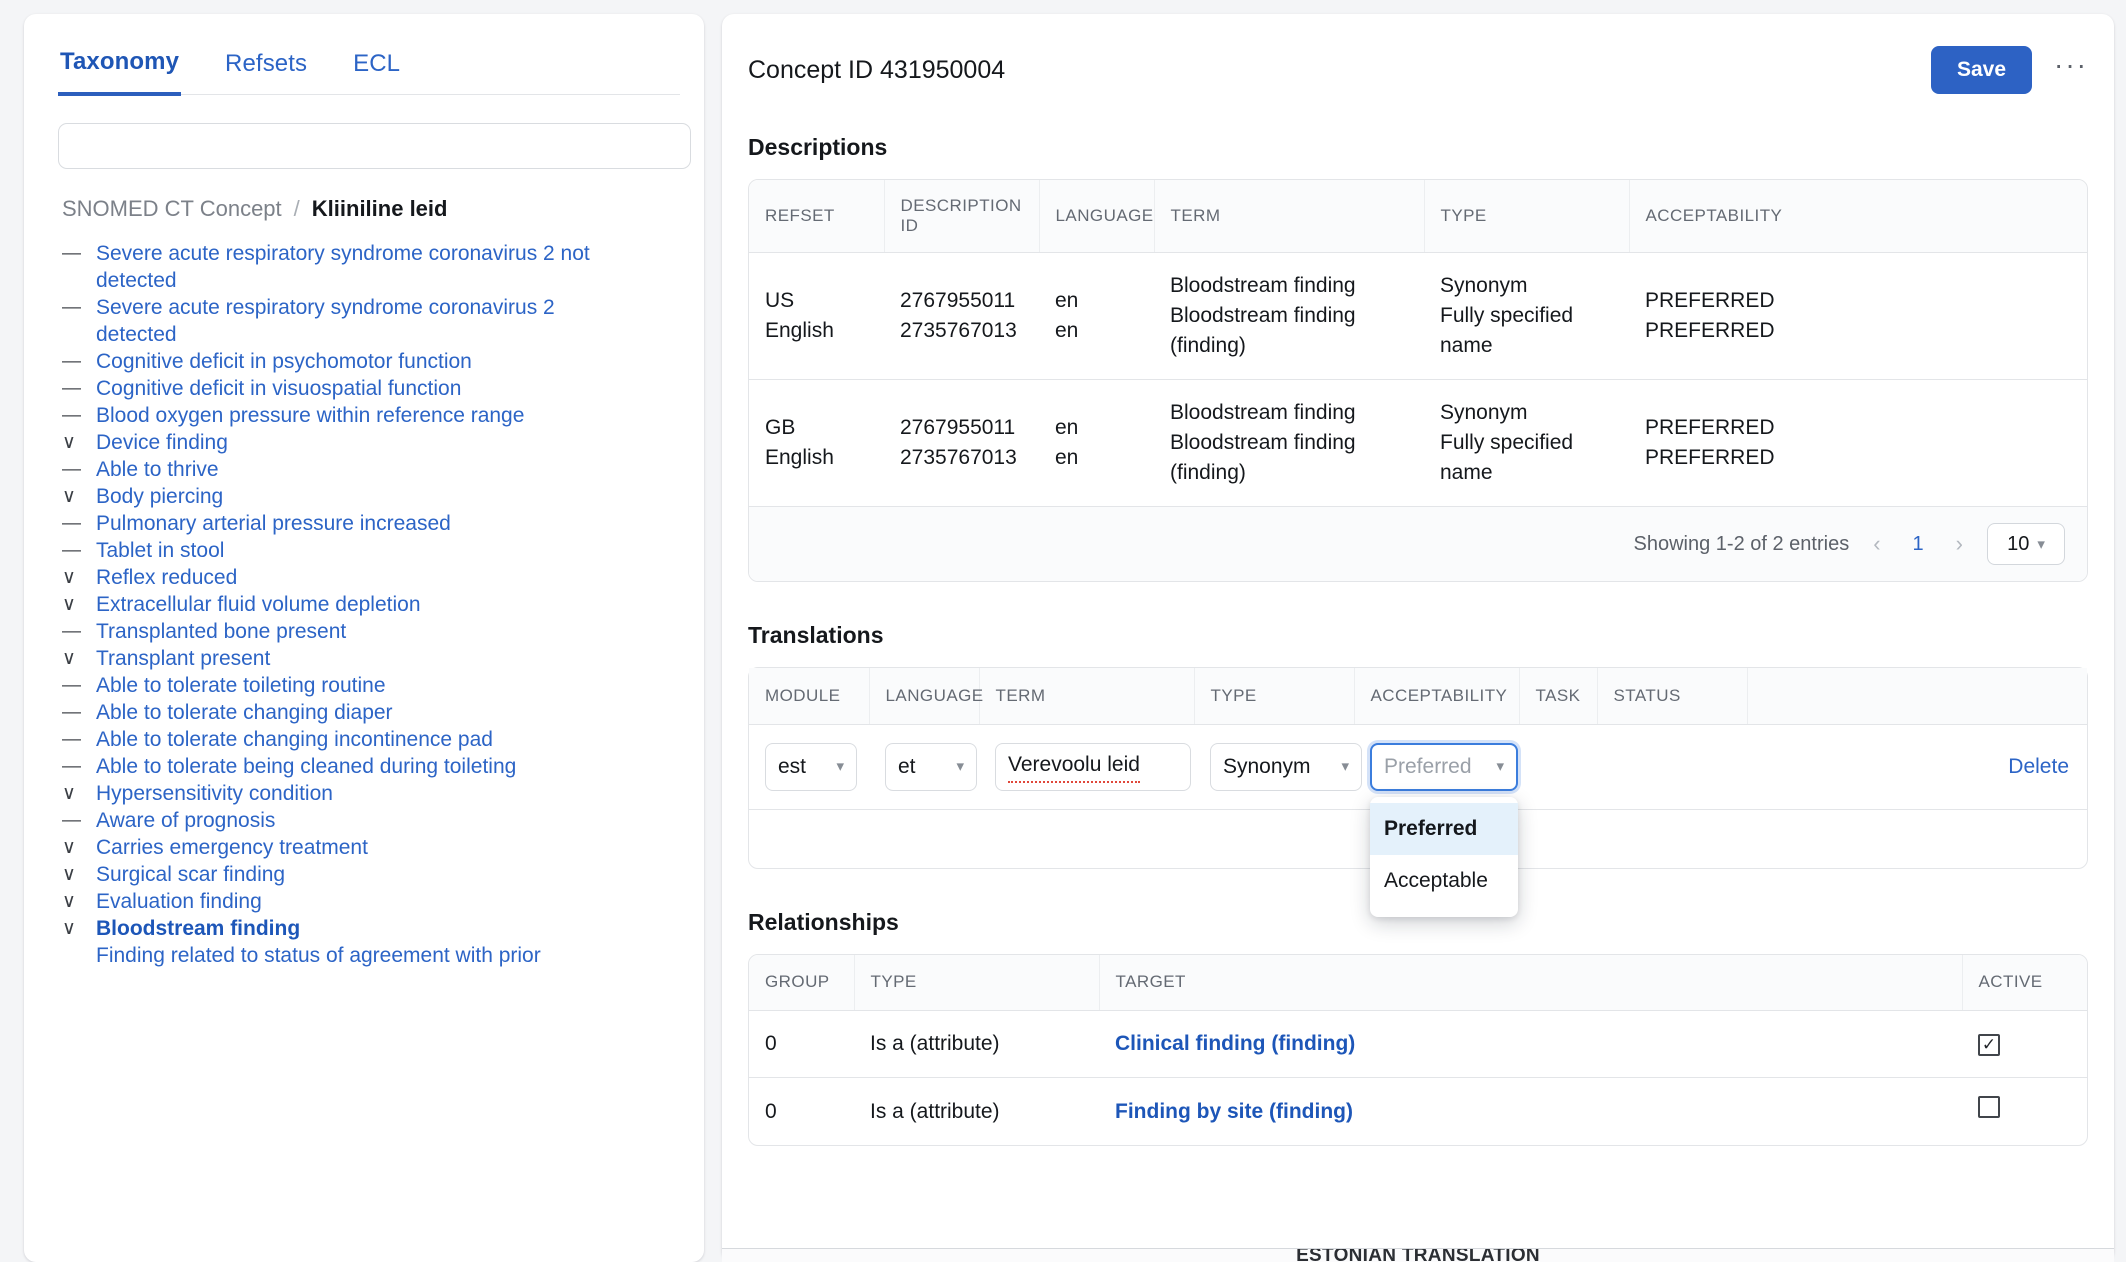 This screenshot has height=1262, width=2126. Describe the element at coordinates (179, 901) in the screenshot. I see `tree-item-label: Evaluation finding` at that location.